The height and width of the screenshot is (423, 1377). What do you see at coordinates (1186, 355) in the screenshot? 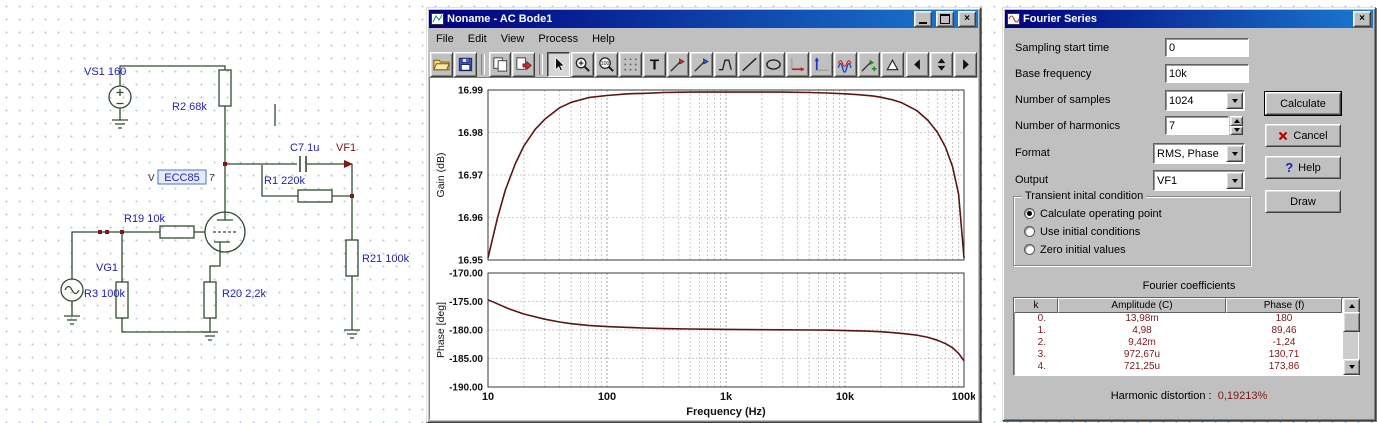
I see `coeff-row: 3. 972,67u 130,71` at bounding box center [1186, 355].